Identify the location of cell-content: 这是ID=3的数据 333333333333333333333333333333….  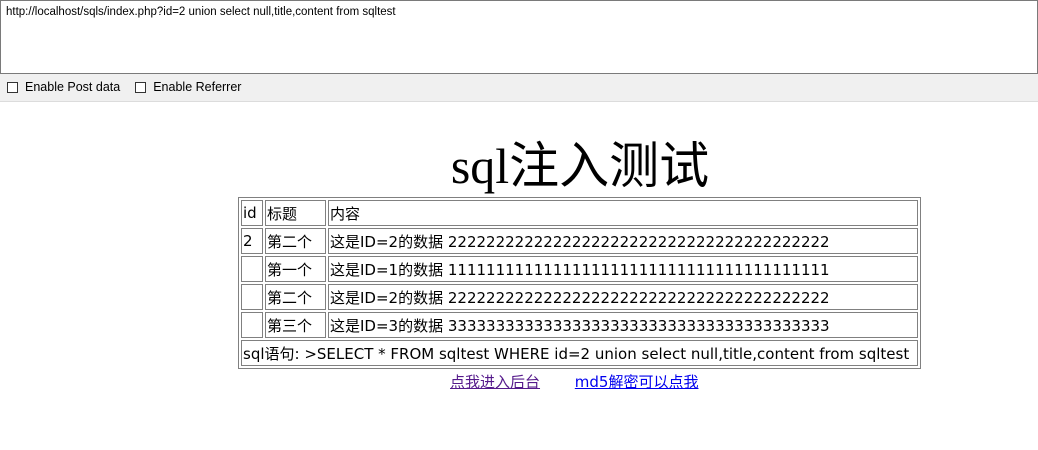
(623, 325).